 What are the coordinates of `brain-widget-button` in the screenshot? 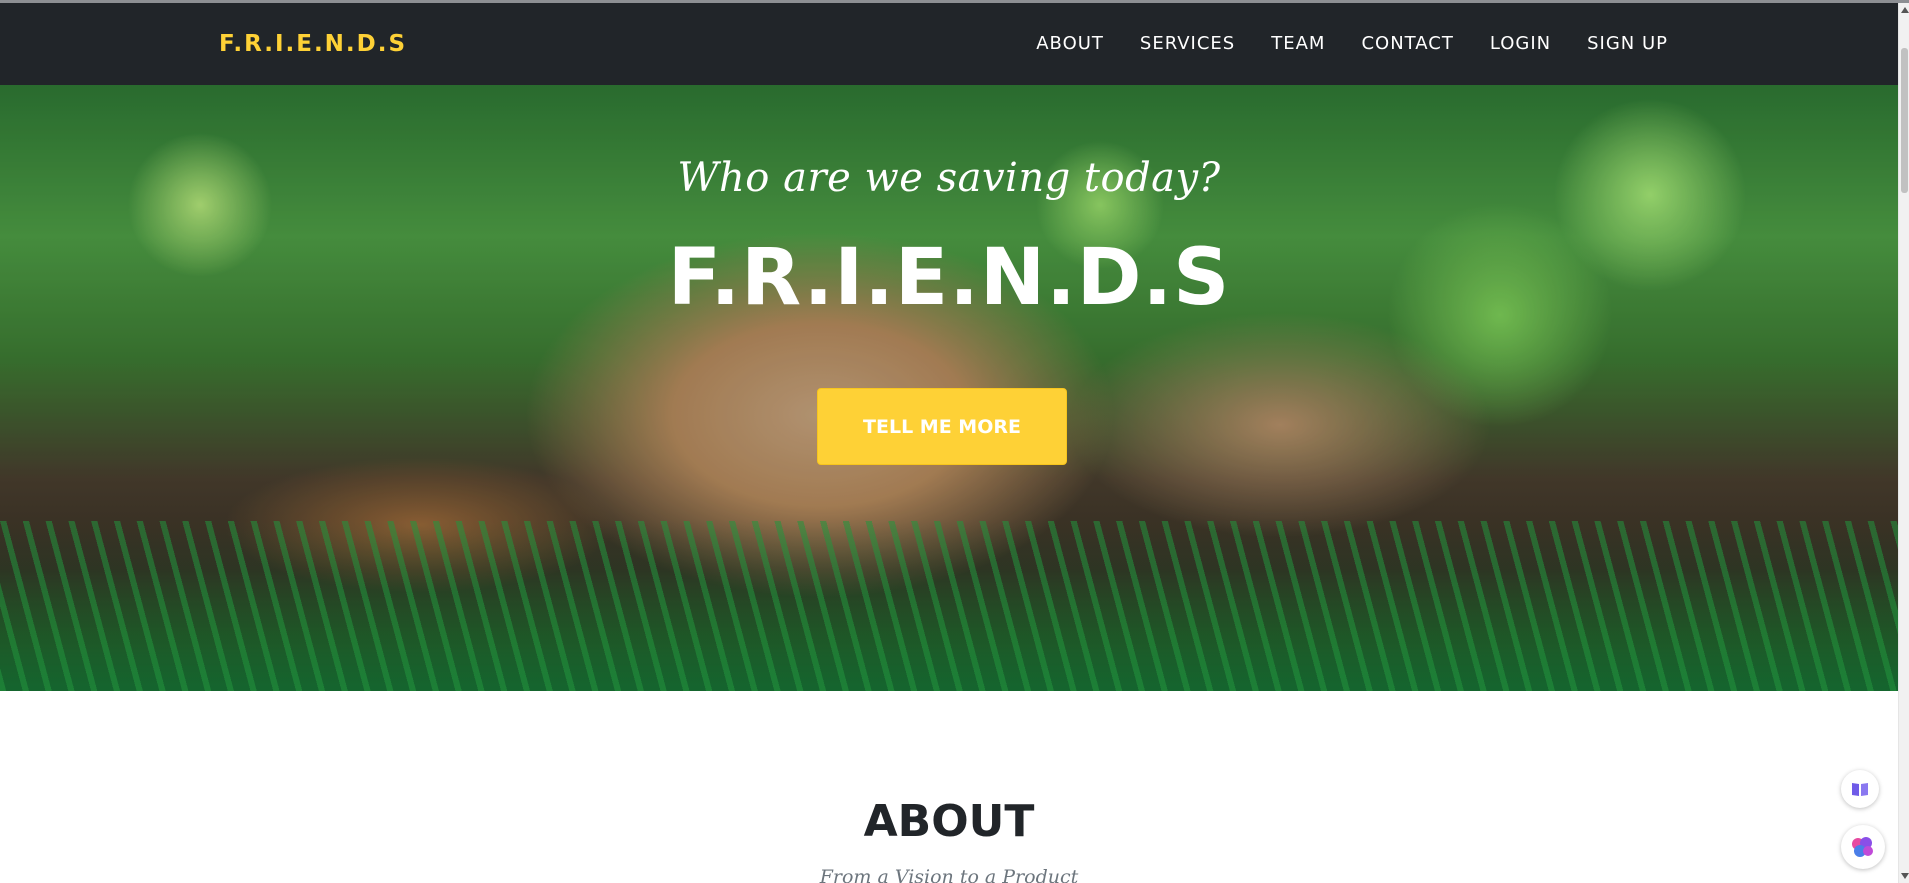 It's located at (1863, 847).